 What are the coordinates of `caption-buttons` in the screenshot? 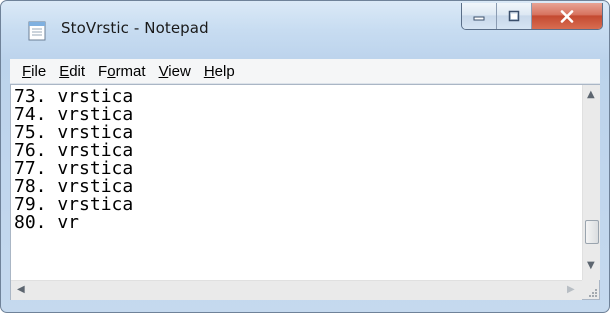 It's located at (532, 16).